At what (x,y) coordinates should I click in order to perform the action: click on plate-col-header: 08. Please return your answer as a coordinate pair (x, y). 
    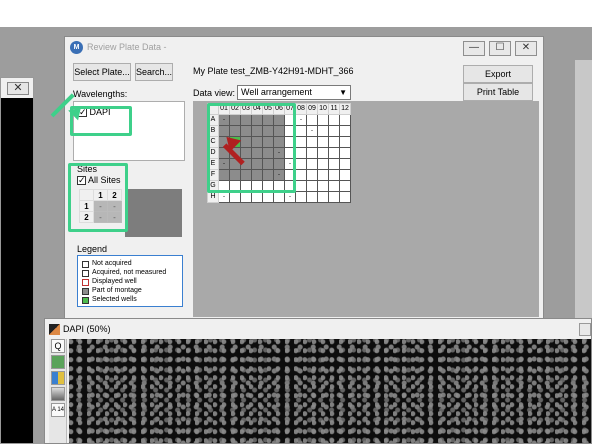
    Looking at the image, I should click on (301, 109).